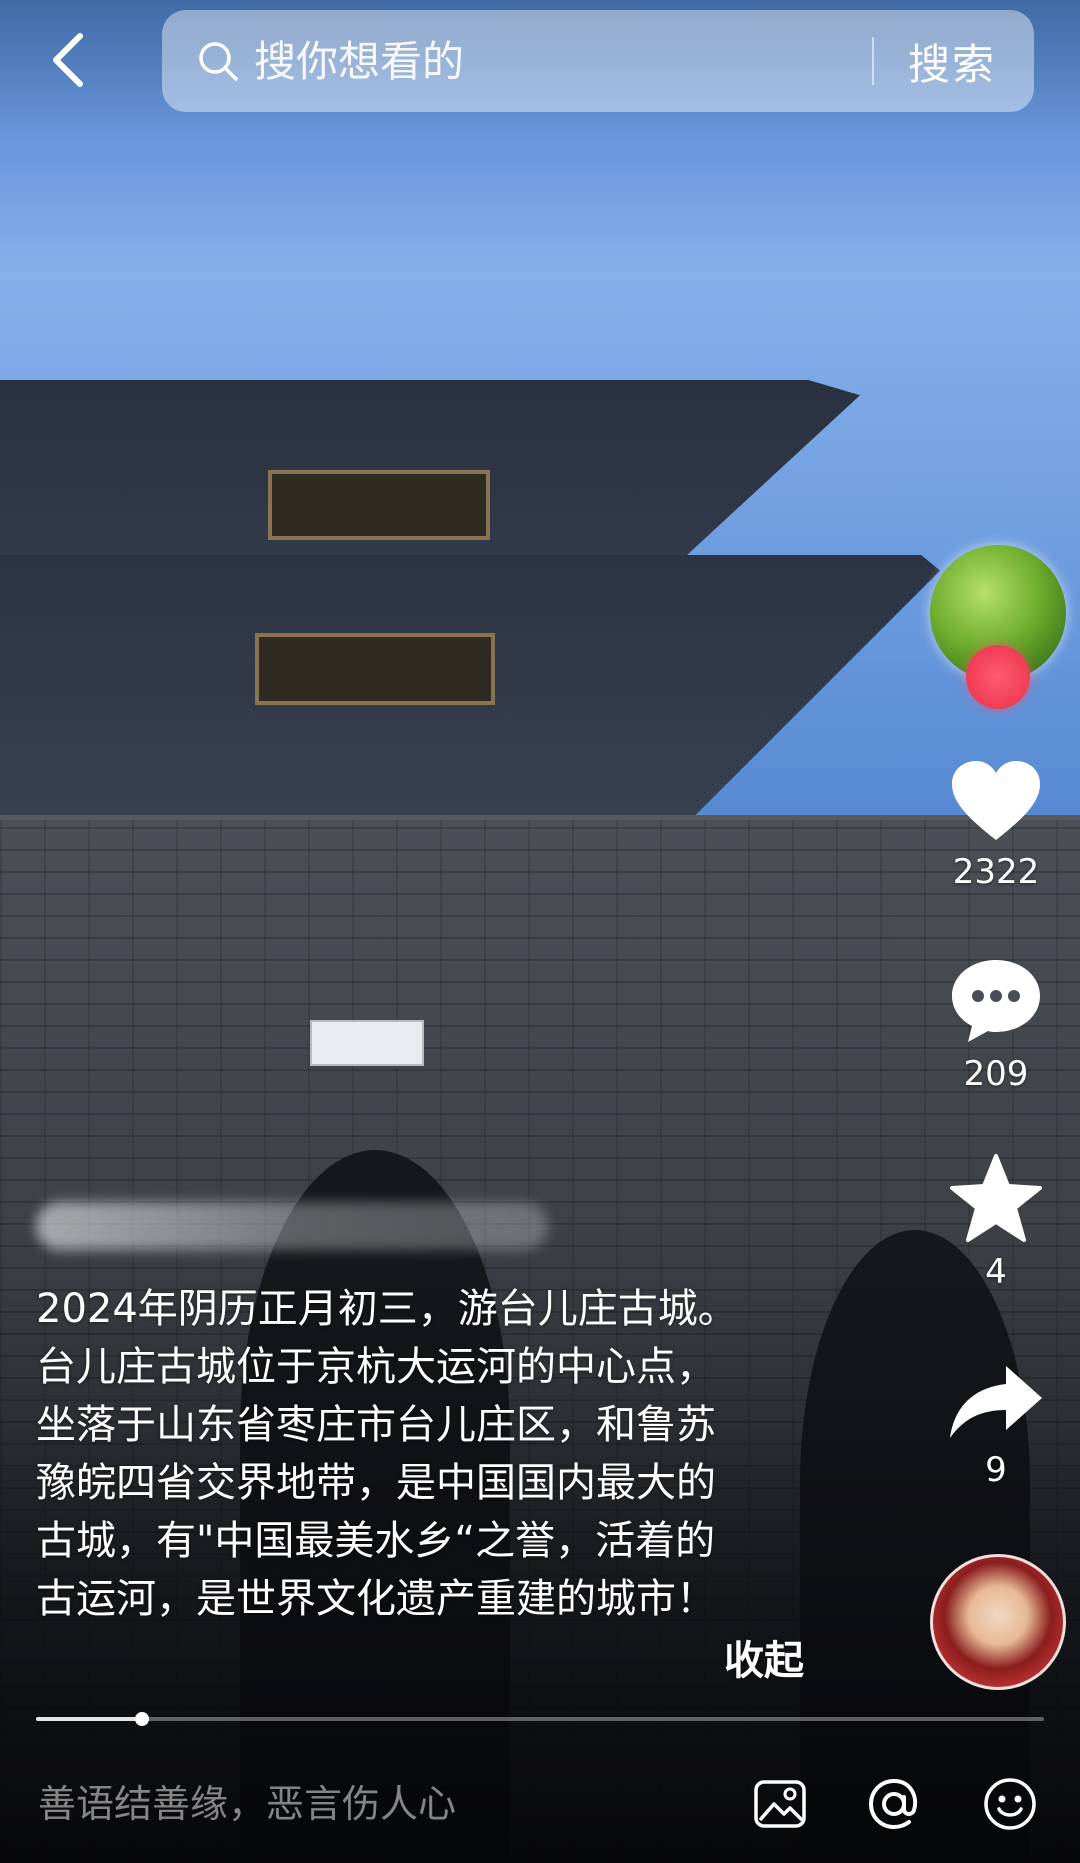 This screenshot has height=1863, width=1080. I want to click on search-icon, so click(218, 61).